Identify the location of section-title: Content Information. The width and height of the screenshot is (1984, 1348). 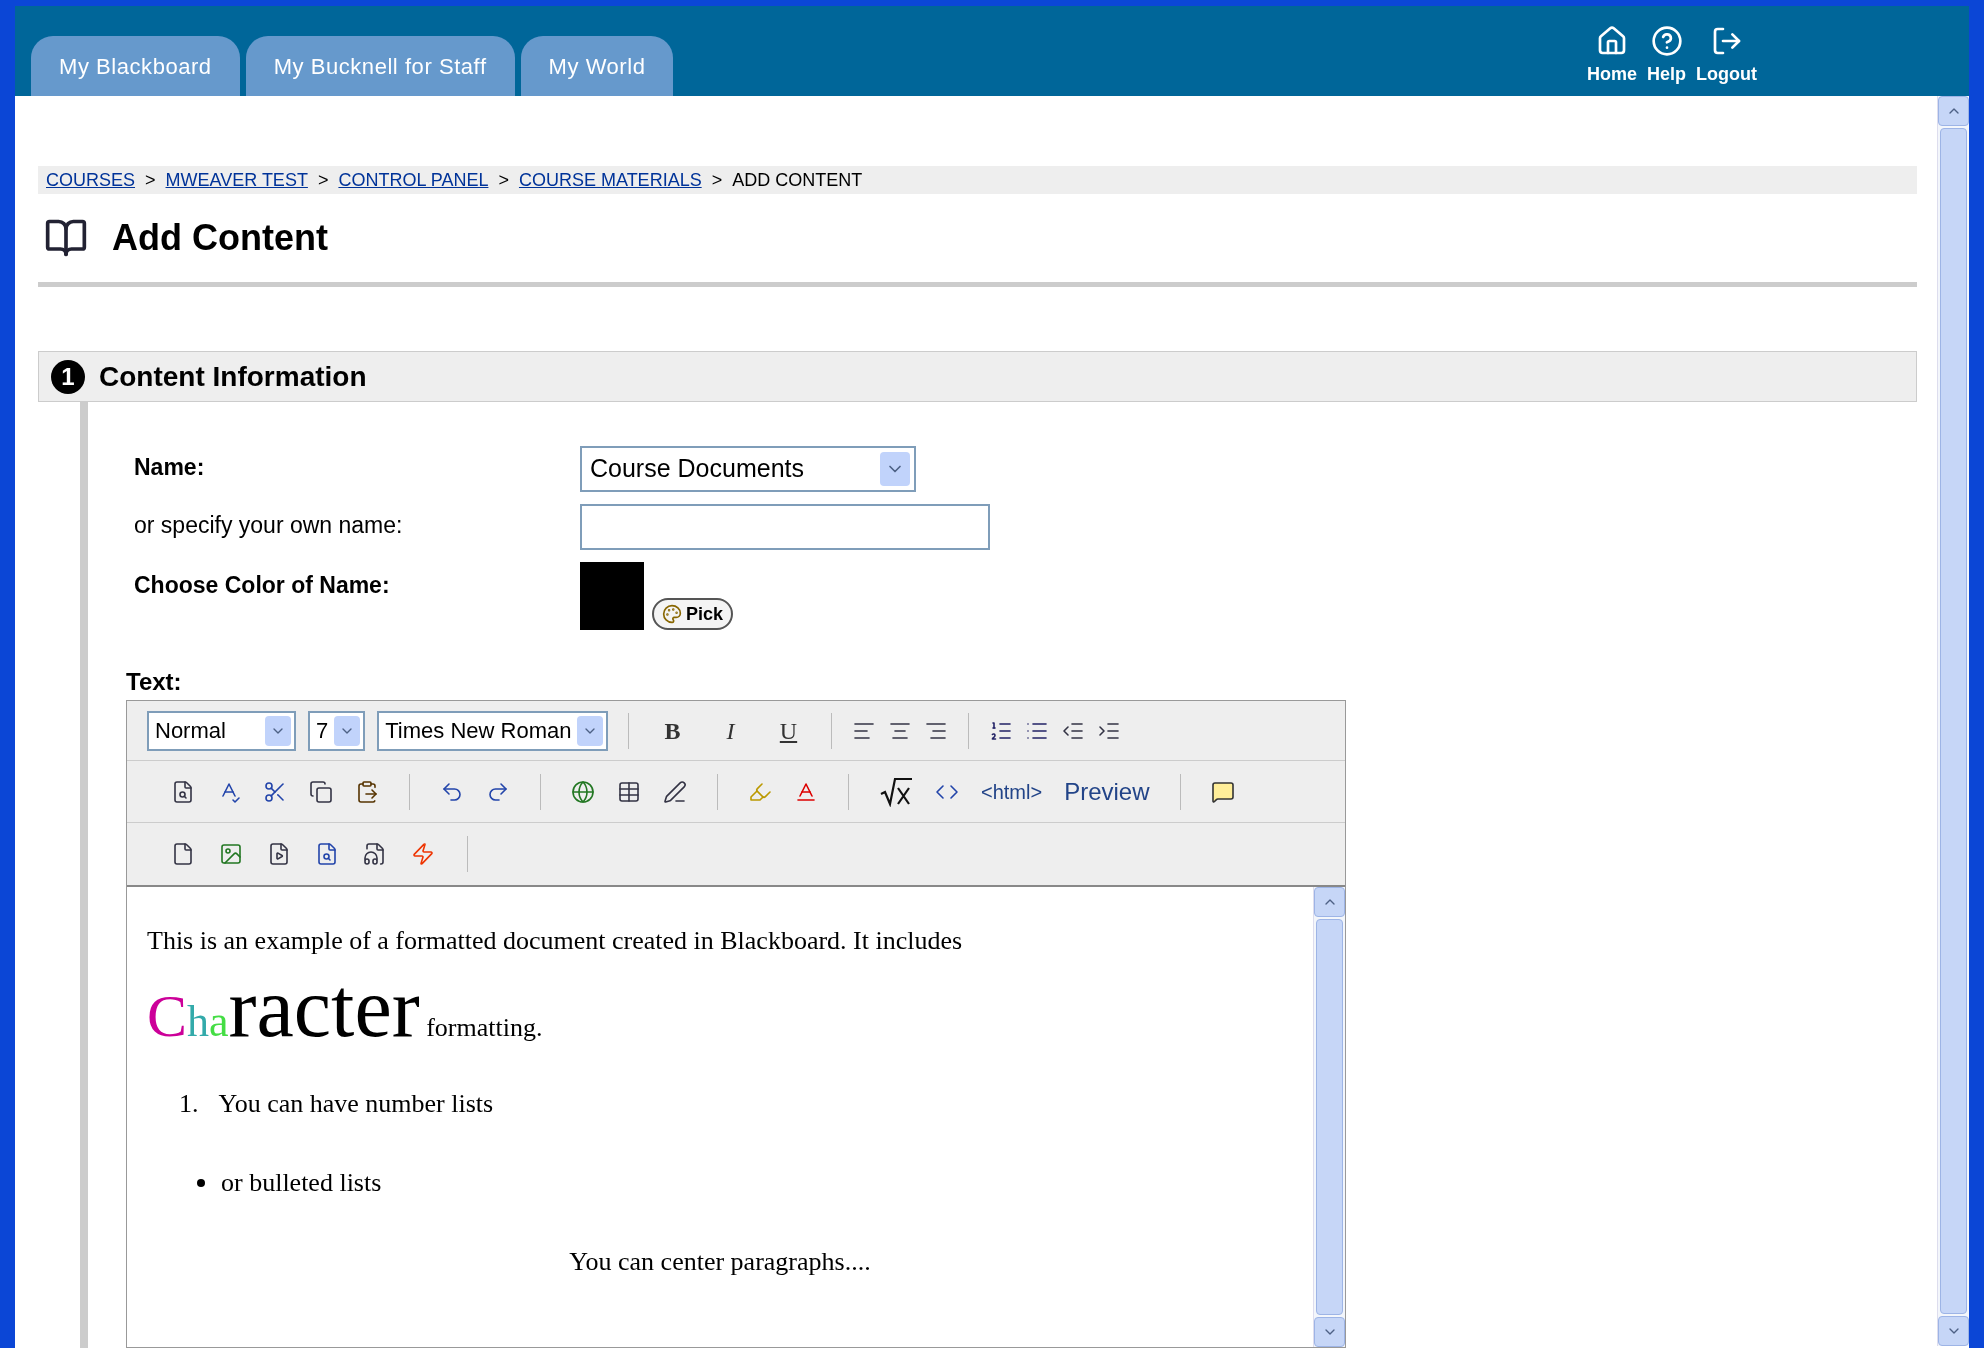
(233, 376).